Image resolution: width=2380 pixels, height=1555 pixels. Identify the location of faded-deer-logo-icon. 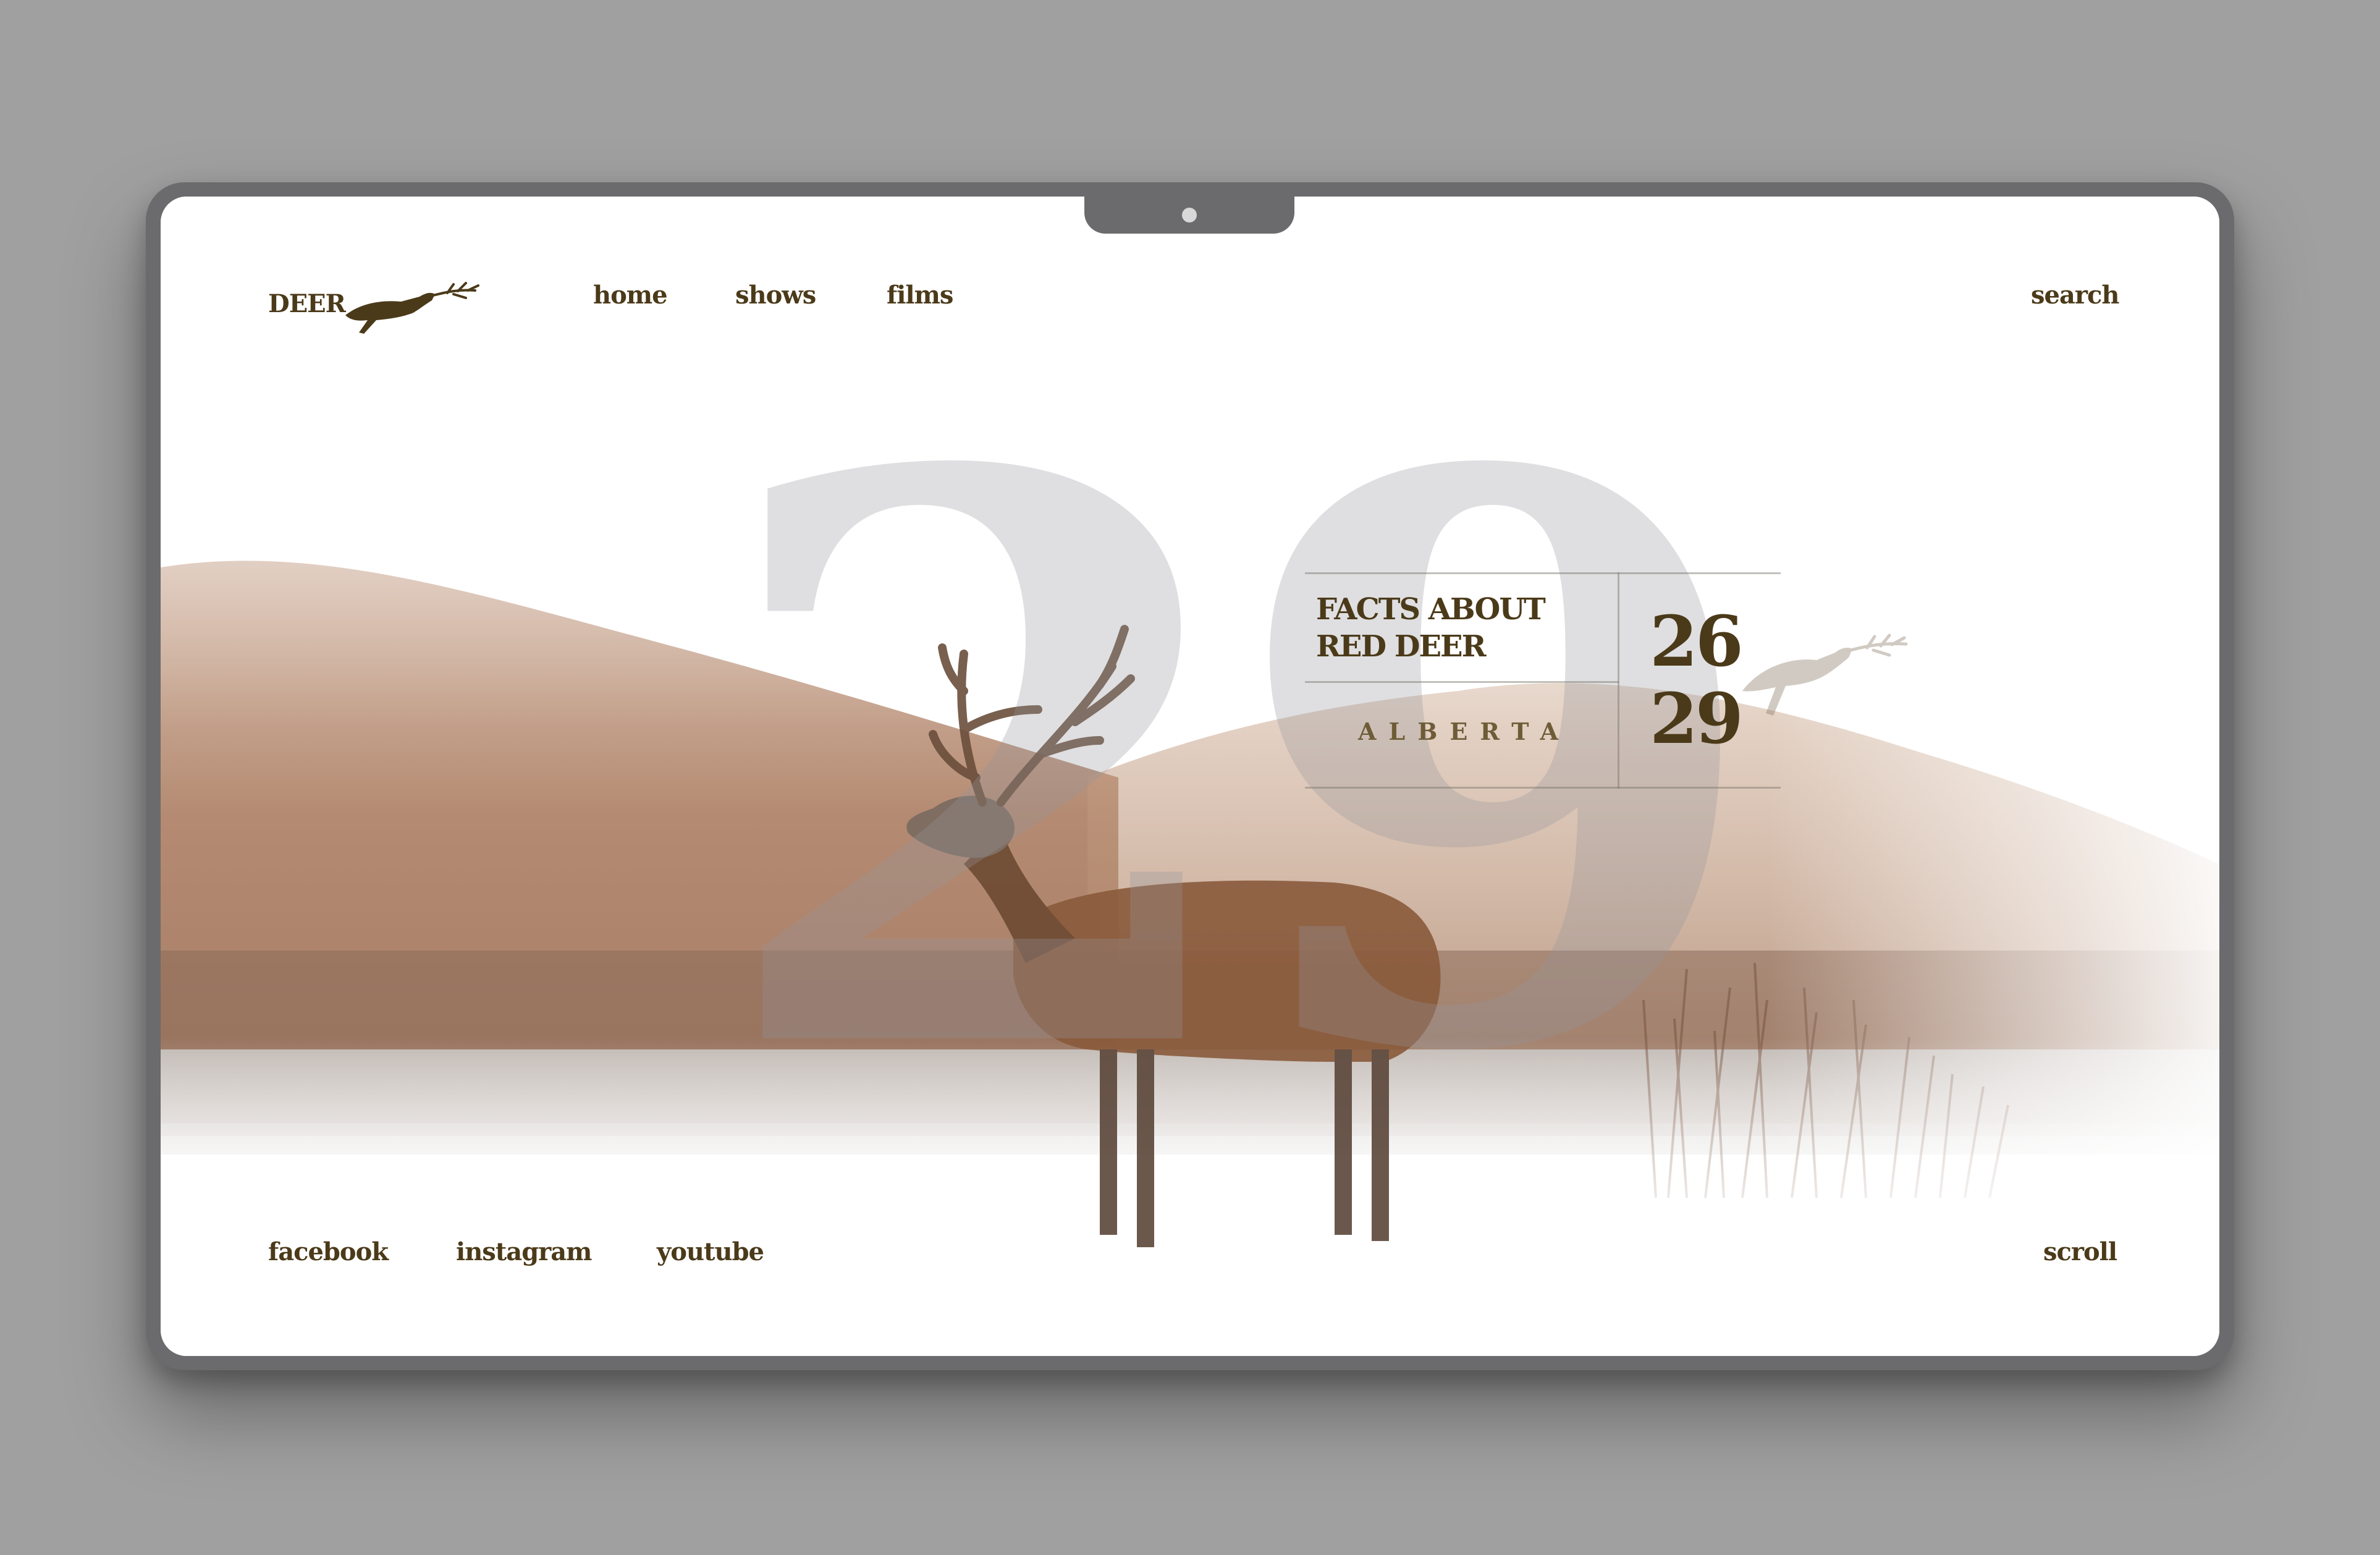
(1825, 674).